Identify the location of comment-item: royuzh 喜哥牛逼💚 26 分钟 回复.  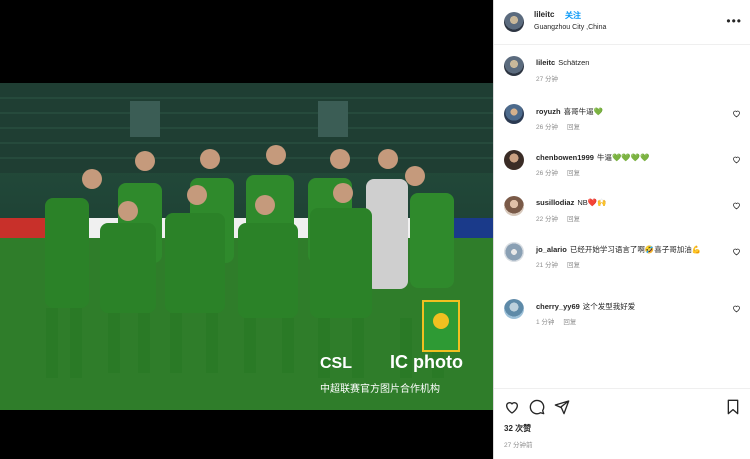
(622, 119).